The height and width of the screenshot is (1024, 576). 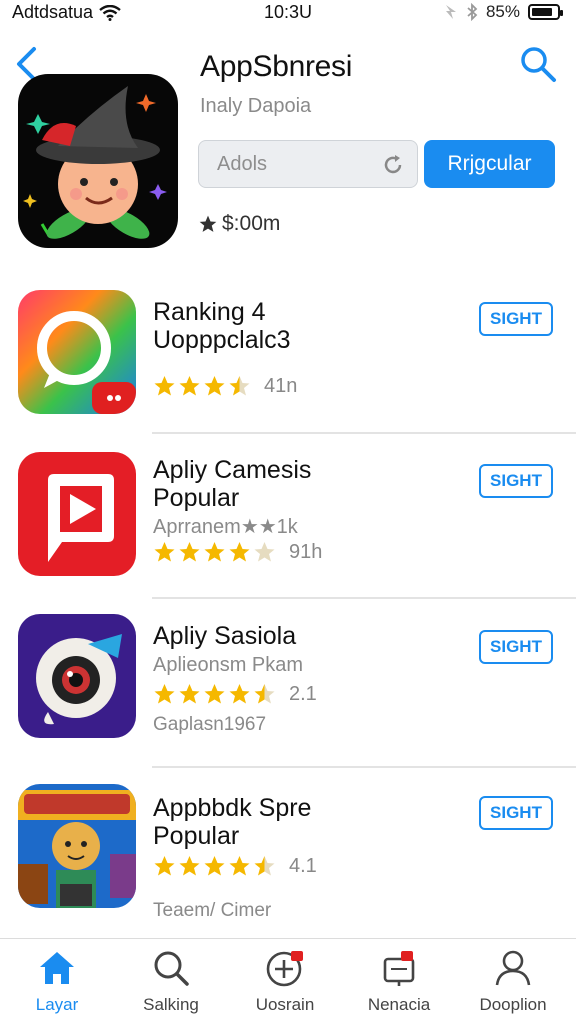 What do you see at coordinates (288, 13) in the screenshot?
I see `status-bar: Adtdsatua 10:3U 85%` at bounding box center [288, 13].